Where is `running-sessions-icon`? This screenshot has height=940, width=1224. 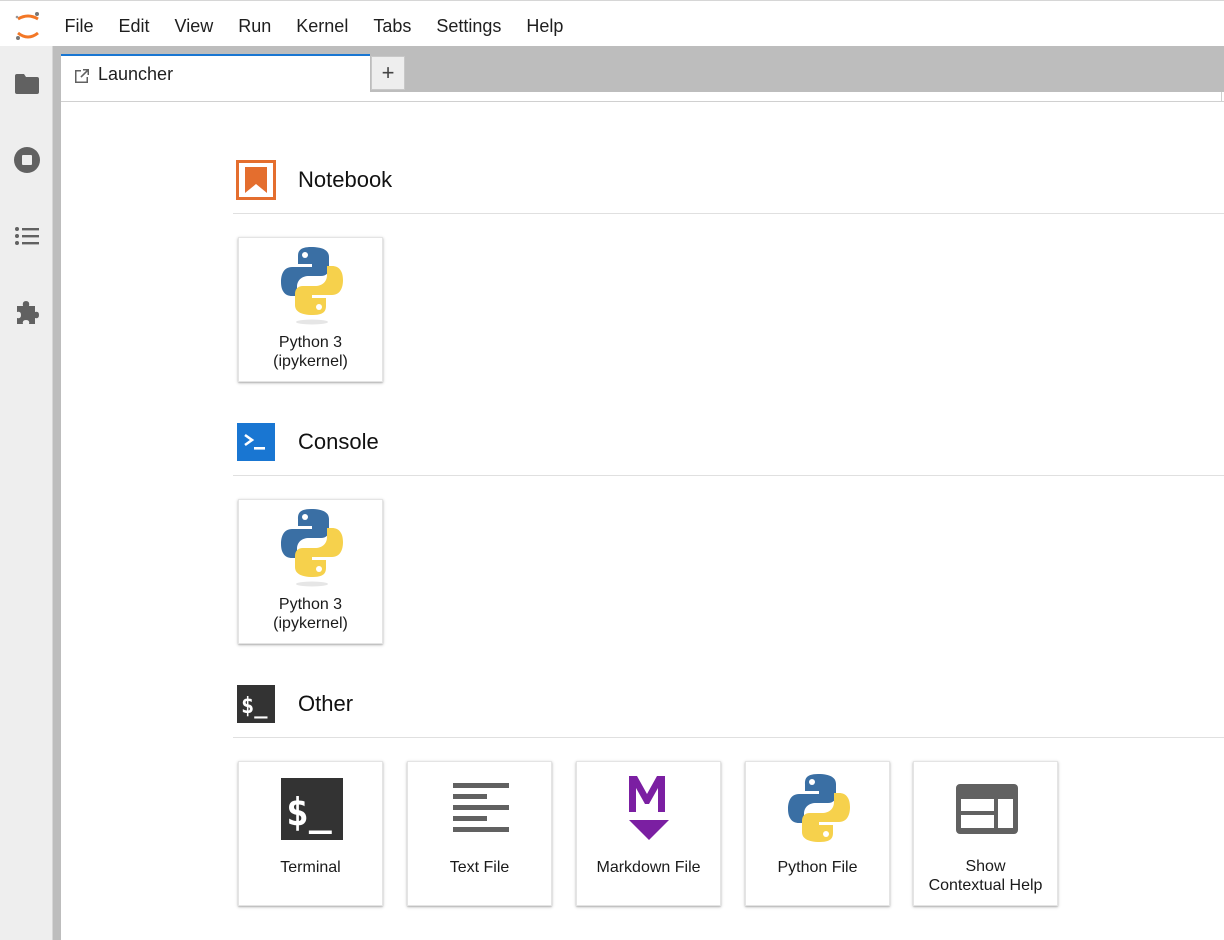
running-sessions-icon is located at coordinates (27, 160).